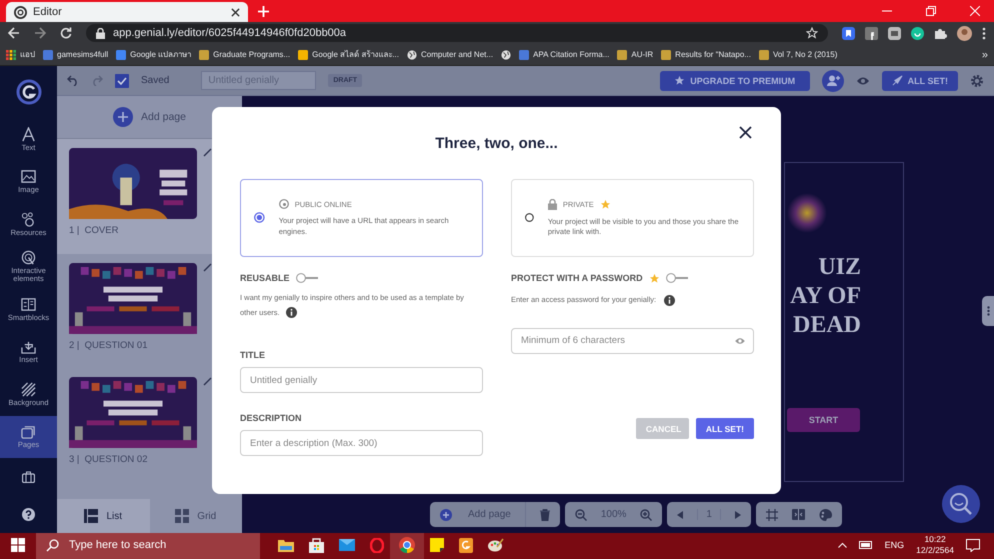 This screenshot has width=994, height=559. What do you see at coordinates (182, 516) in the screenshot?
I see `grid-view-icon` at bounding box center [182, 516].